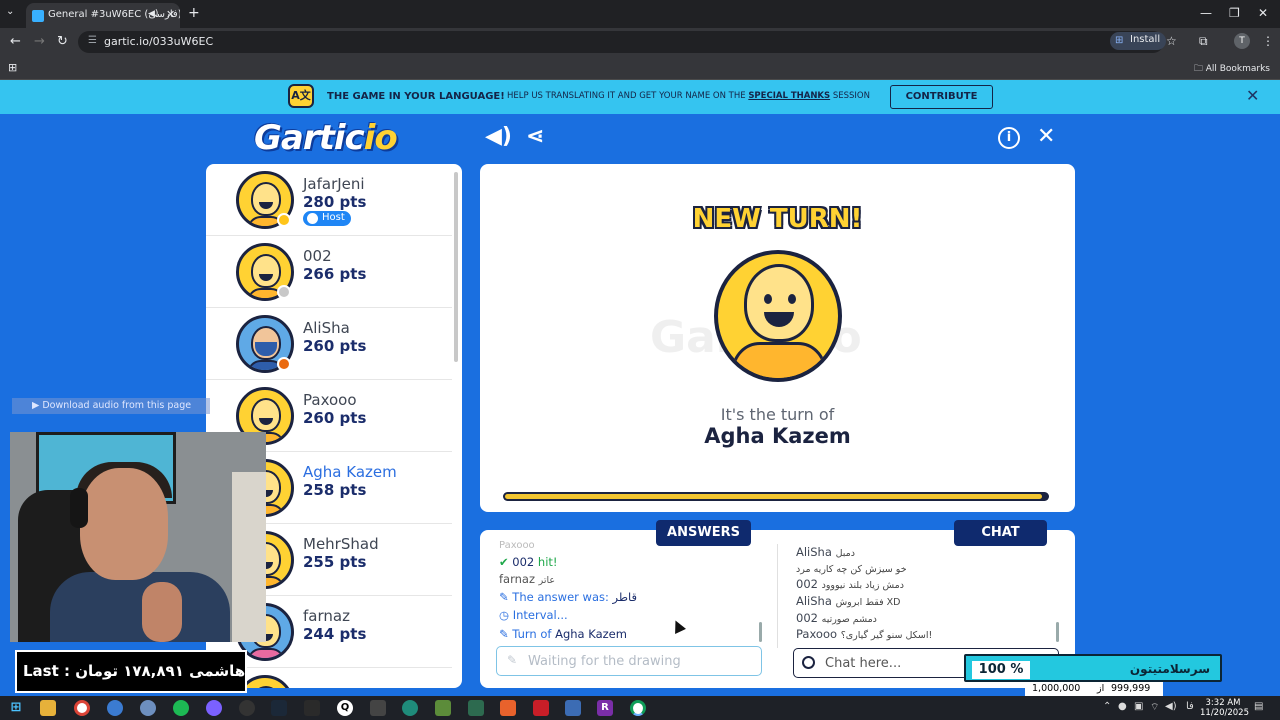 Image resolution: width=1280 pixels, height=720 pixels. I want to click on chat-author: AliSha, so click(814, 552).